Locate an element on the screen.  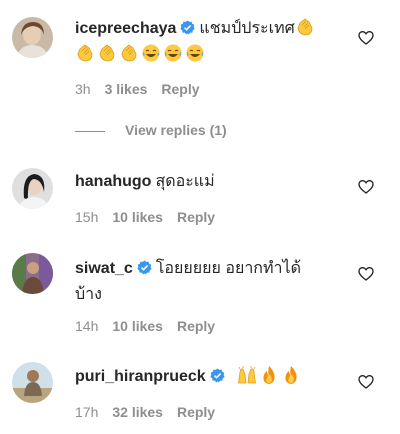
username: hanahugo is located at coordinates (113, 181).